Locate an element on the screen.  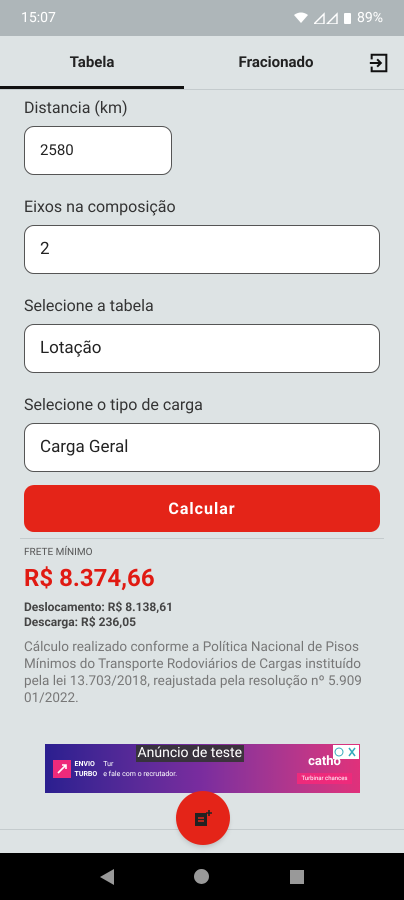
breakdown-line: Deslocamento: R$ 8.138,61 is located at coordinates (99, 607).